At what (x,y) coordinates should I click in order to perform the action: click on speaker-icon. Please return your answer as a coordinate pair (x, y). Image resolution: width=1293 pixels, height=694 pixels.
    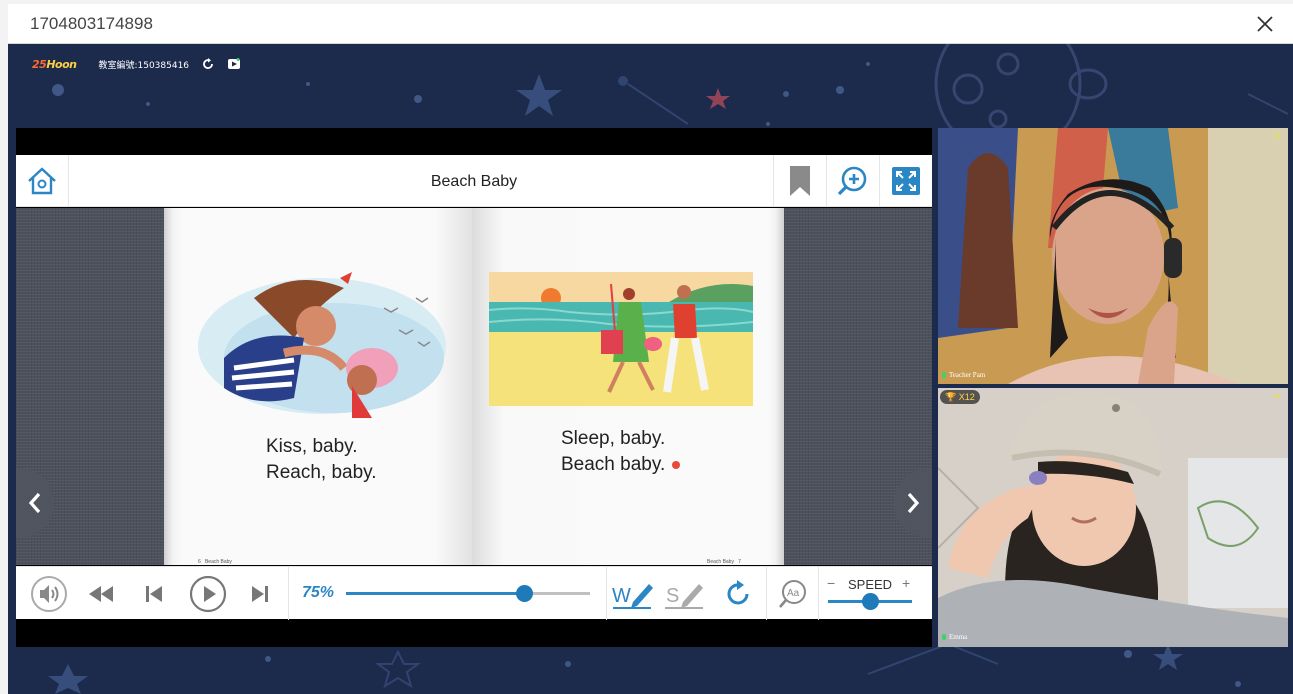
    Looking at the image, I should click on (49, 593).